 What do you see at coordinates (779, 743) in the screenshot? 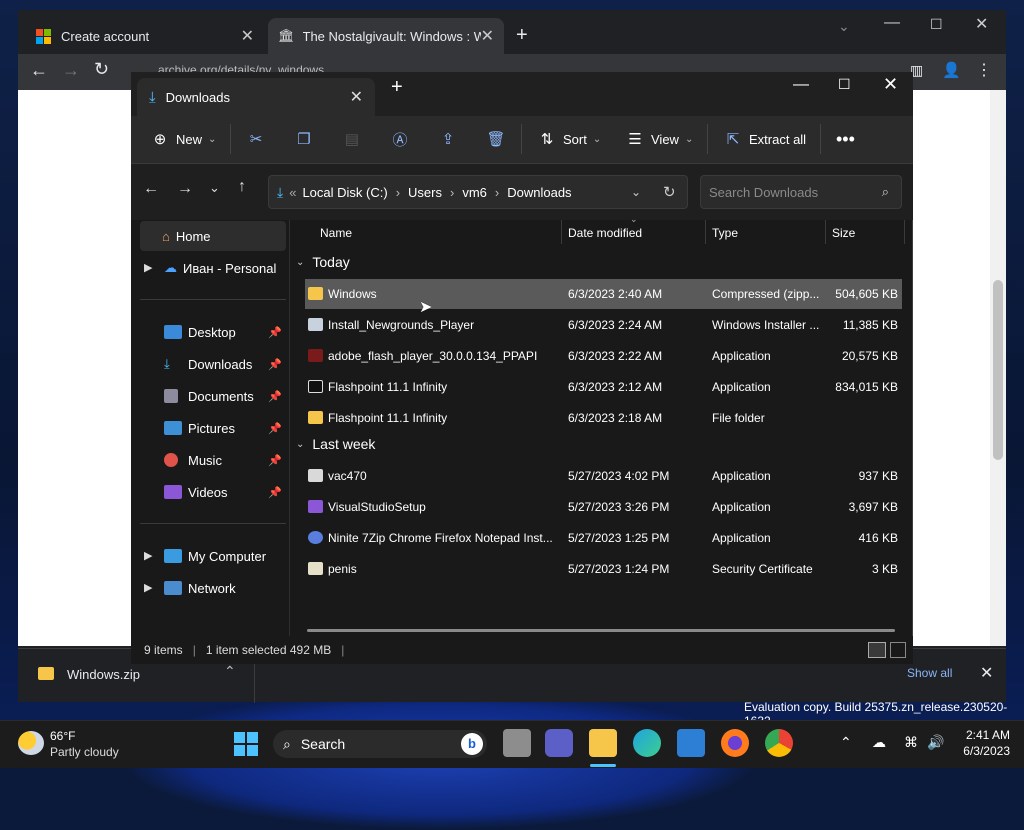
I see `chrome-icon` at bounding box center [779, 743].